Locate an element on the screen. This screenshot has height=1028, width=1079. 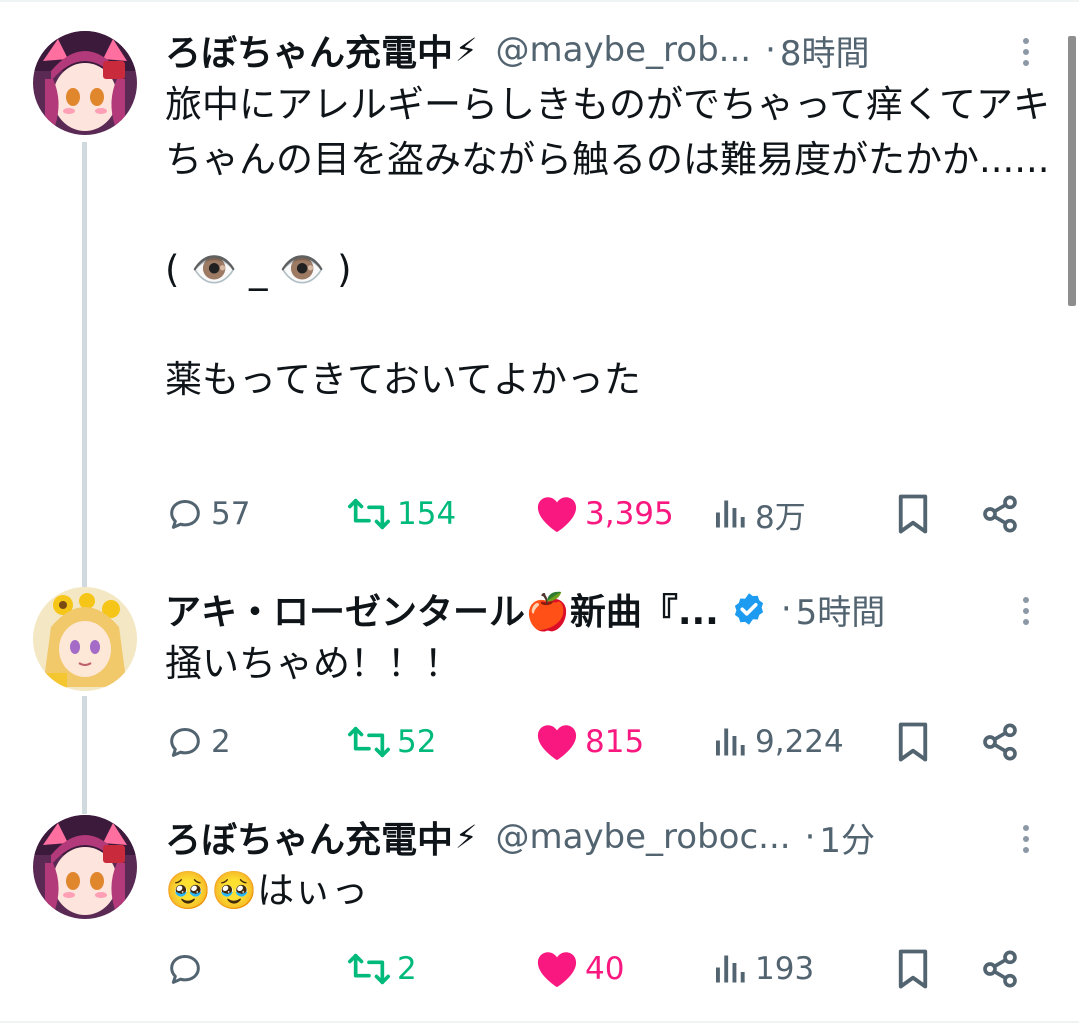
timestamp: 8時間 is located at coordinates (825, 50).